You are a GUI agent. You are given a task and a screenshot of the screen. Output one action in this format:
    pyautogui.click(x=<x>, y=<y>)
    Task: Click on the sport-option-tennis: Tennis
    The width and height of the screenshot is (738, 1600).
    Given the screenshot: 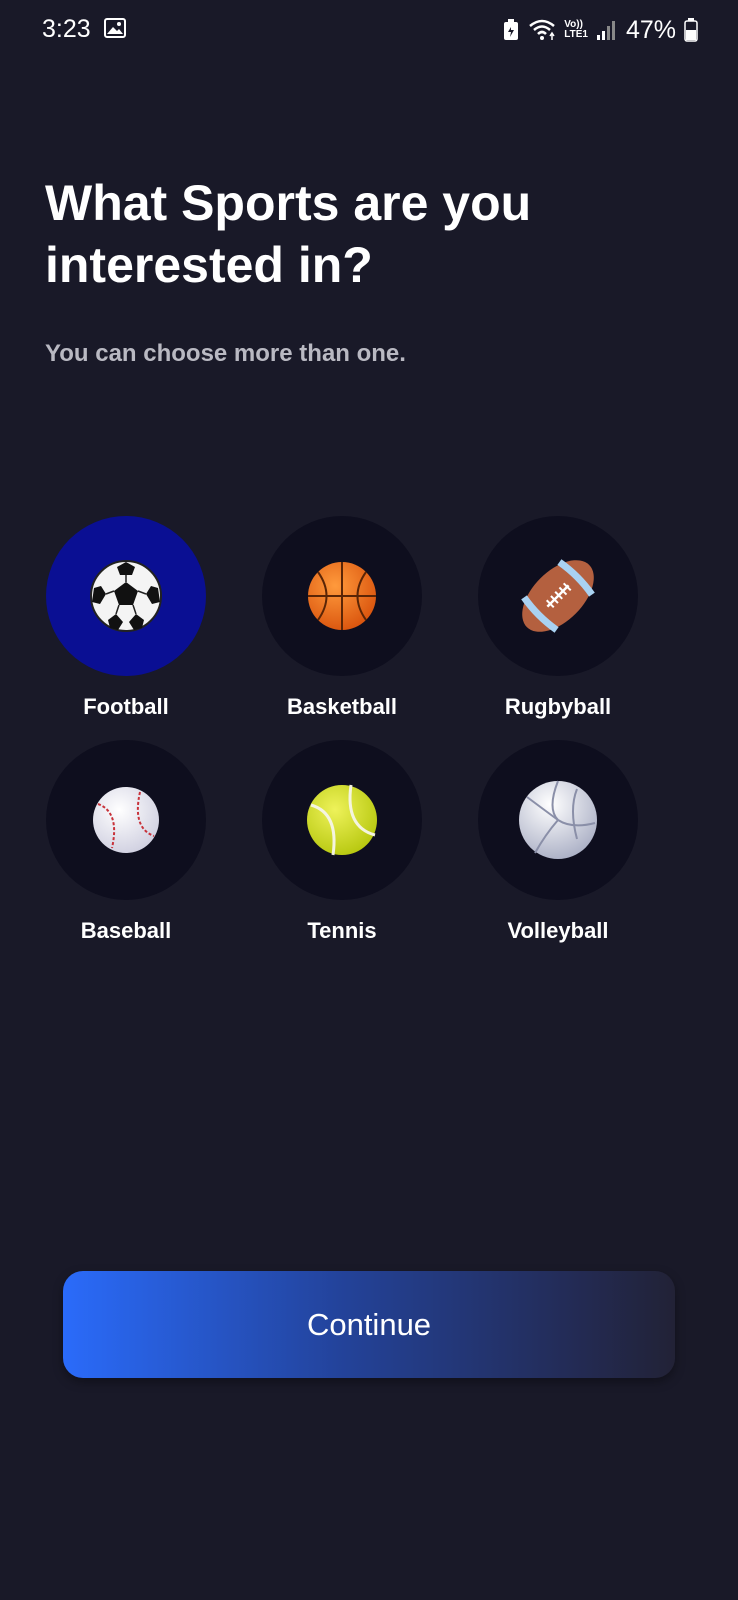 What is the action you would take?
    pyautogui.click(x=317, y=845)
    